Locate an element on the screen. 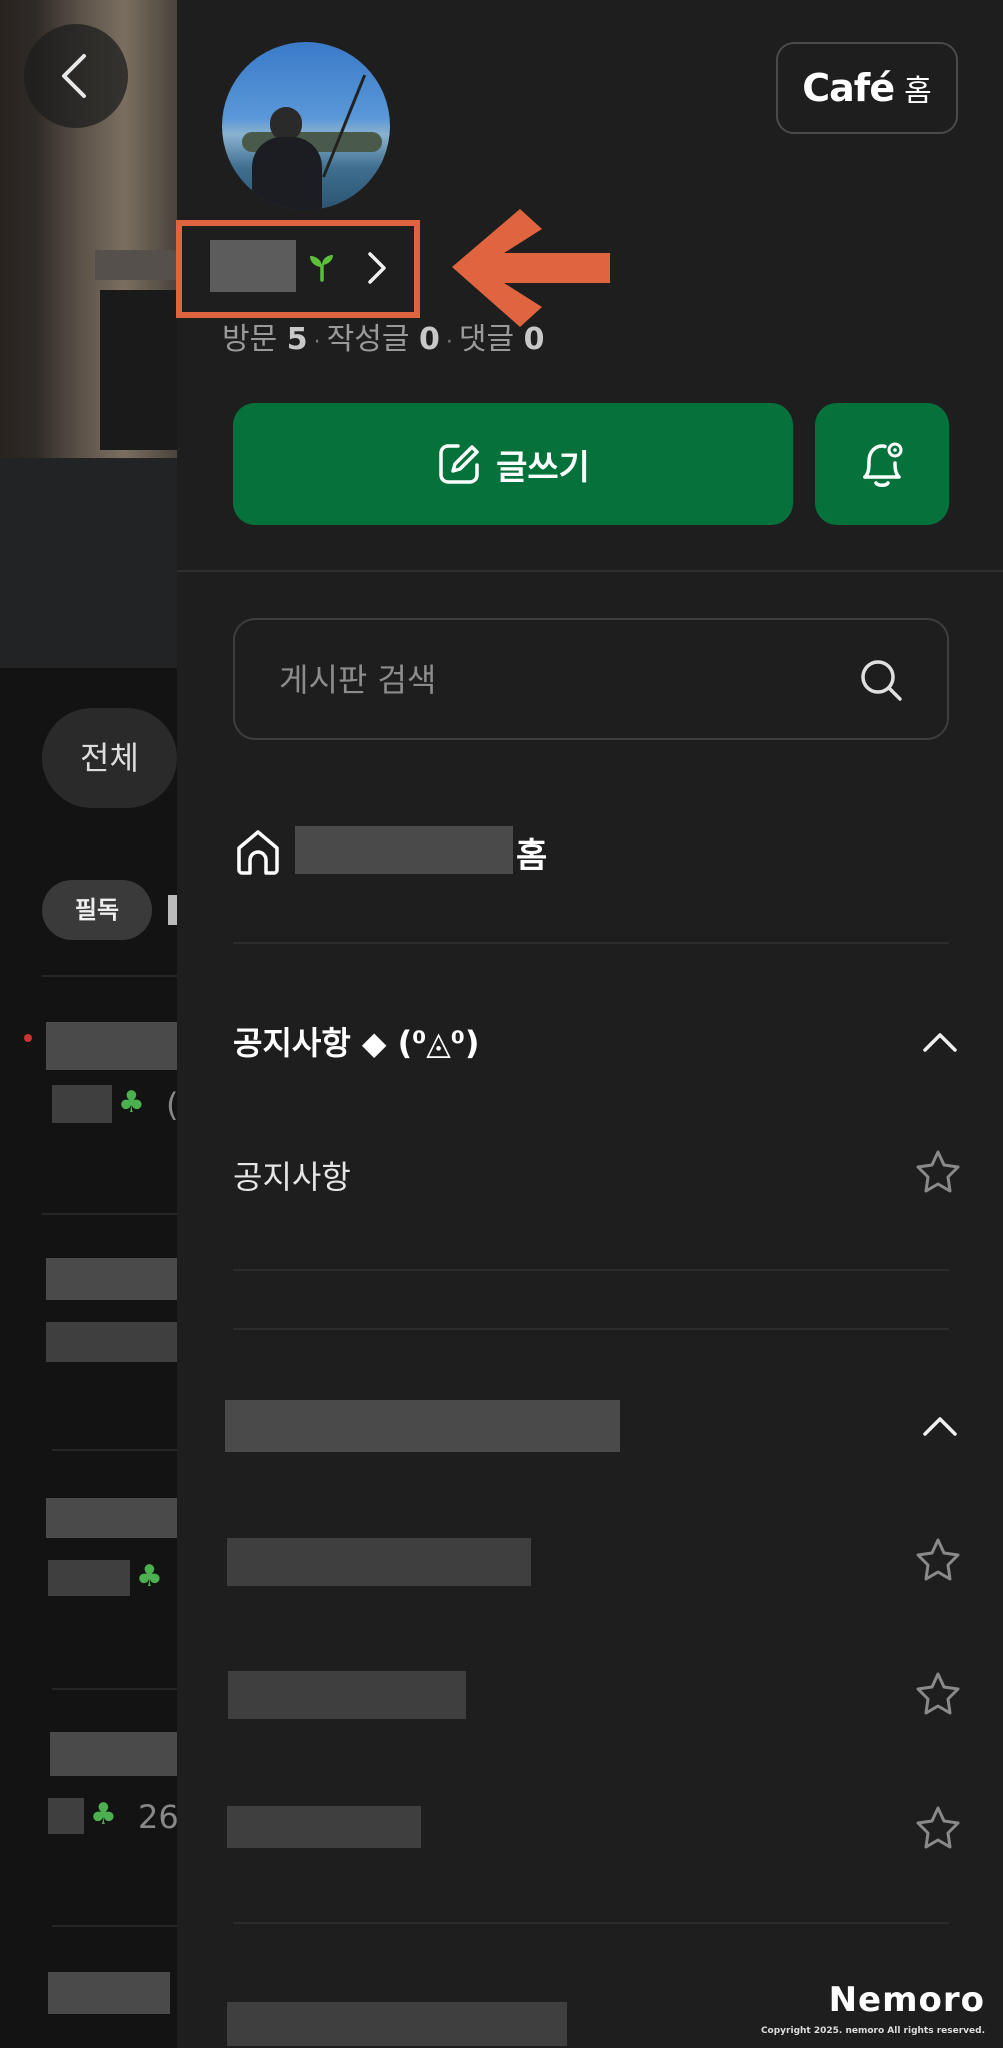 This screenshot has width=1003, height=2048. watermark-brand: Nemoro is located at coordinates (906, 2000).